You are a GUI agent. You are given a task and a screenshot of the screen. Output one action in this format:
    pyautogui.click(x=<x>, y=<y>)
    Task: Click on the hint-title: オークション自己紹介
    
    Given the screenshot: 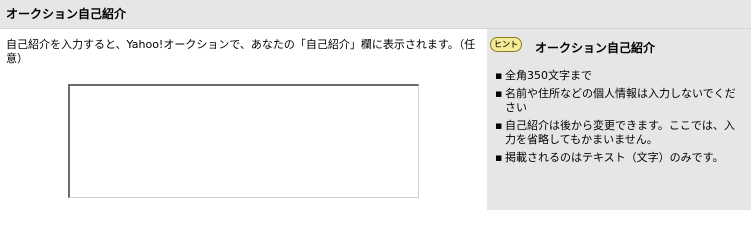 What is the action you would take?
    pyautogui.click(x=595, y=48)
    